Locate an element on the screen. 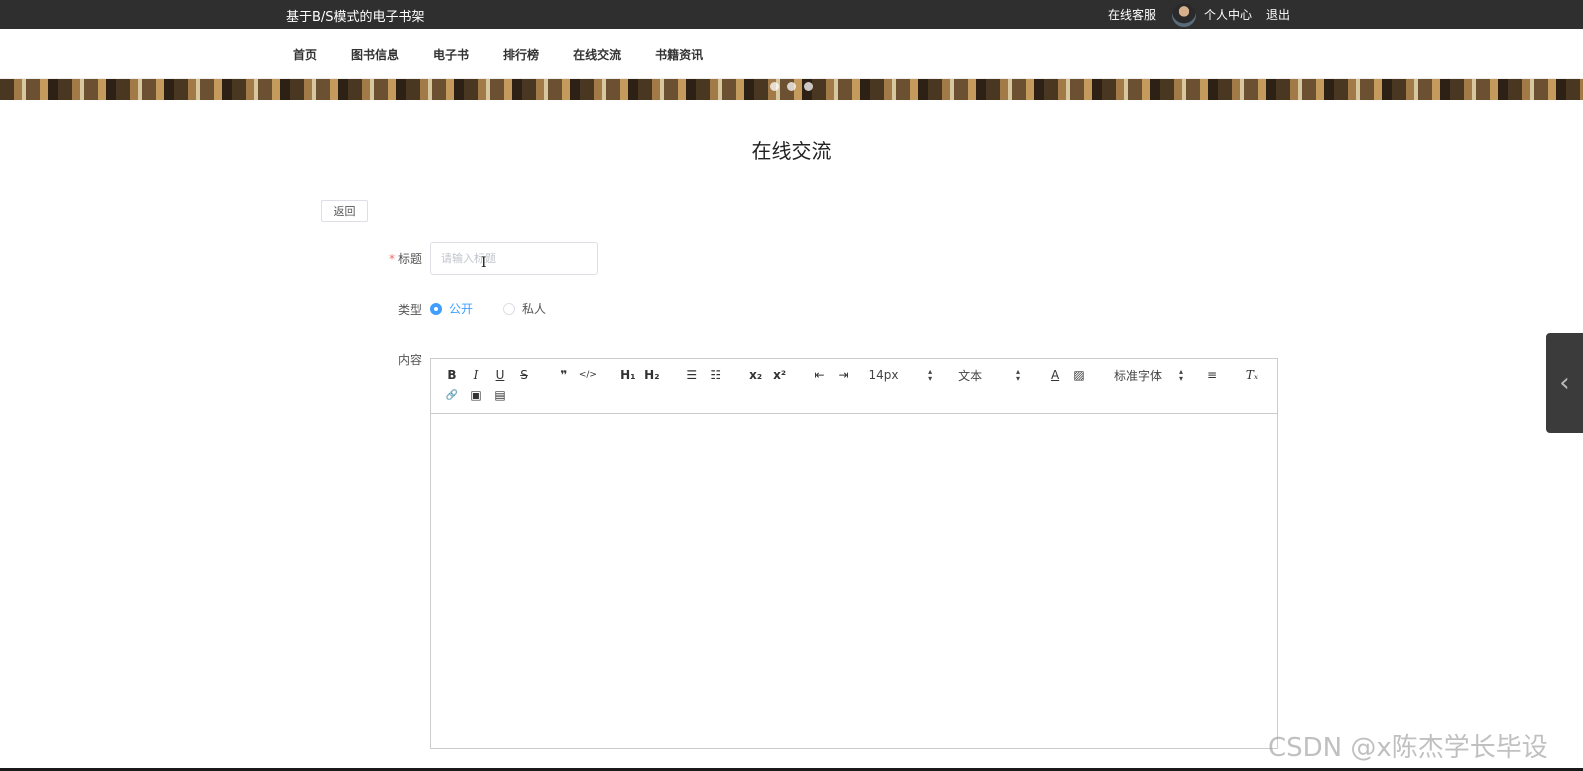 The image size is (1583, 771). logout-link: 退出 is located at coordinates (1278, 14).